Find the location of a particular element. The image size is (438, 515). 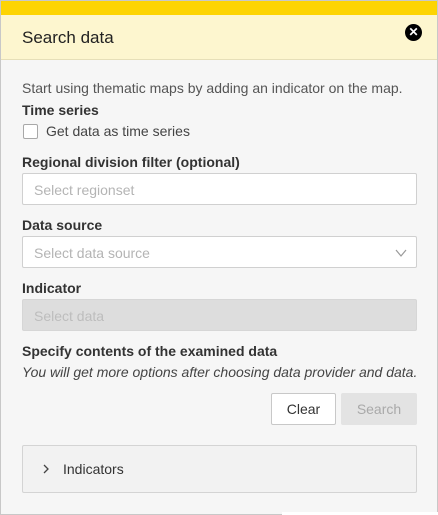

time-series-label: Time series is located at coordinates (60, 110).